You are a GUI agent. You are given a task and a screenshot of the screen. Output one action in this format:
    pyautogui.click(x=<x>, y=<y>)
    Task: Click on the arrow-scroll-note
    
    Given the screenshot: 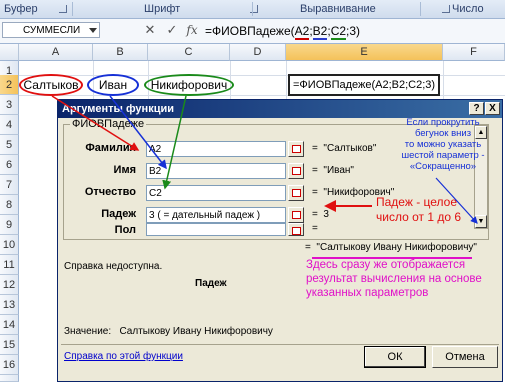 What is the action you would take?
    pyautogui.click(x=456, y=200)
    